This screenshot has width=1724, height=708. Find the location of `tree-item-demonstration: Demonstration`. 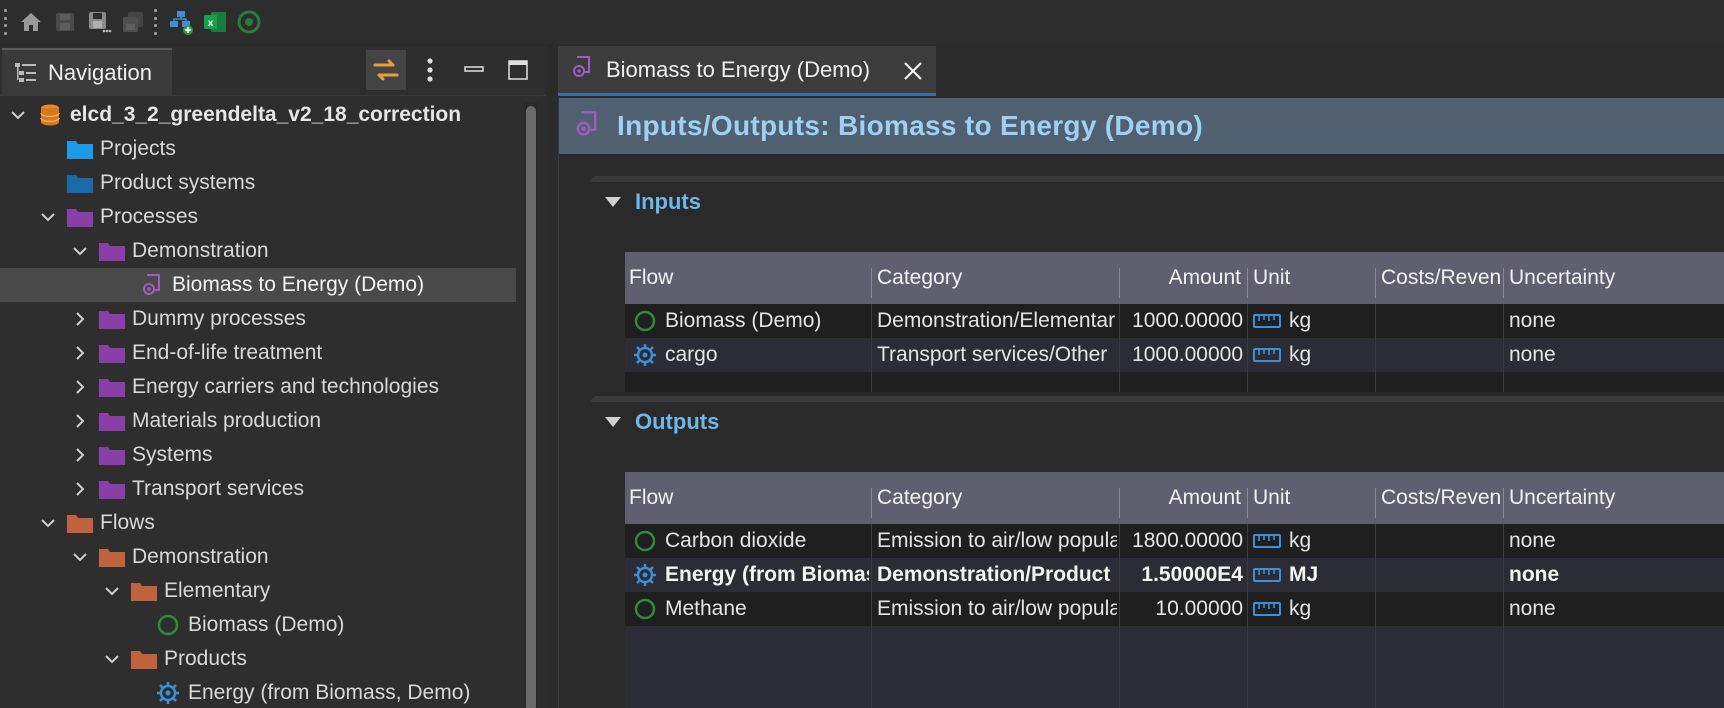

tree-item-demonstration: Demonstration is located at coordinates (258, 251).